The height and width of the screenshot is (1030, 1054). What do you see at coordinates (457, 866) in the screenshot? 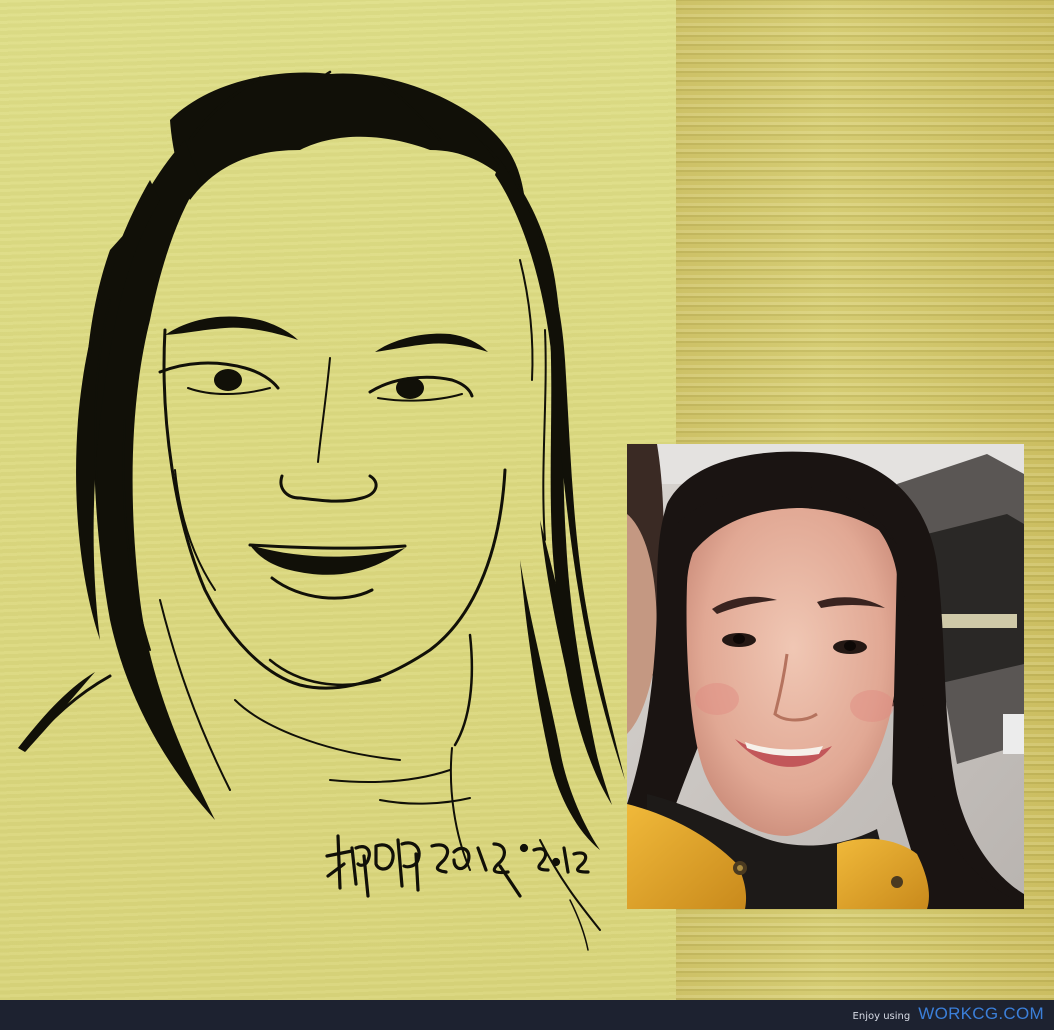
I see `artist-signature` at bounding box center [457, 866].